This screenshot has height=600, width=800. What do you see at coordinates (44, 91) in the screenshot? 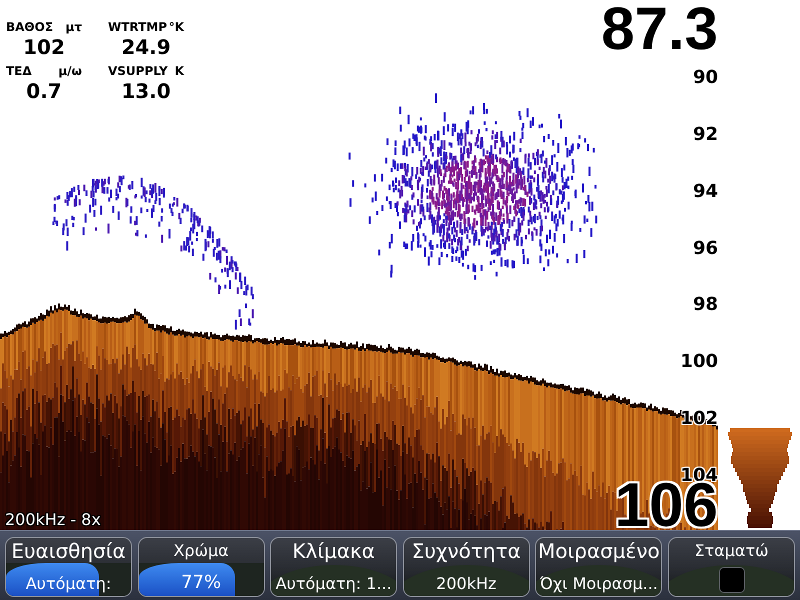
I see `readout-value: 0.7` at bounding box center [44, 91].